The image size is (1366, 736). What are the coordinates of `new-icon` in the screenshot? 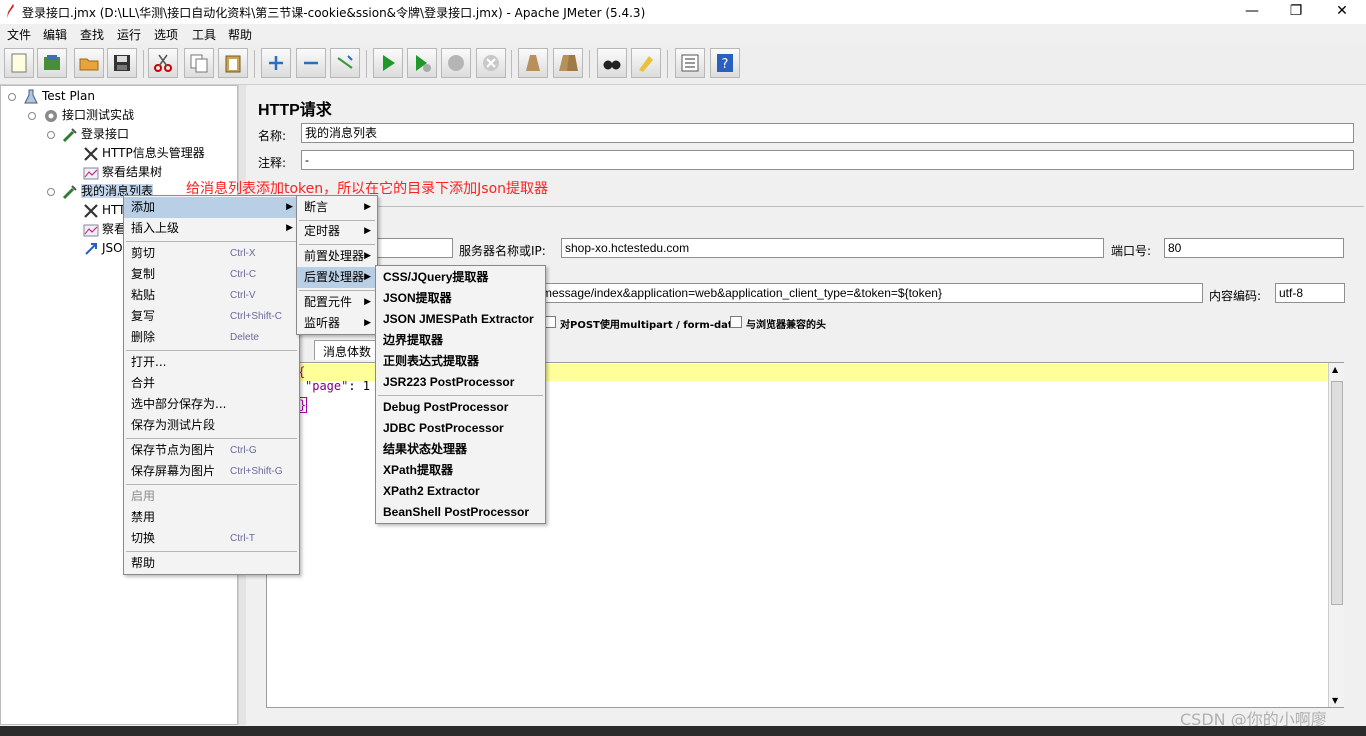 It's located at (19, 63).